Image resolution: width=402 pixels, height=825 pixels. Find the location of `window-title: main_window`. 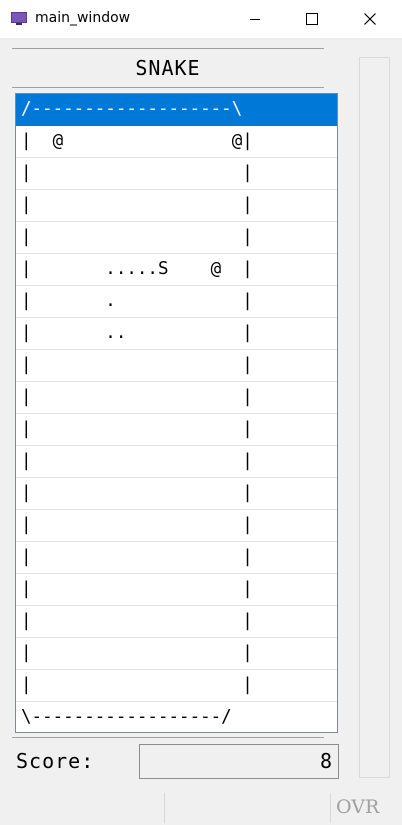

window-title: main_window is located at coordinates (83, 18).